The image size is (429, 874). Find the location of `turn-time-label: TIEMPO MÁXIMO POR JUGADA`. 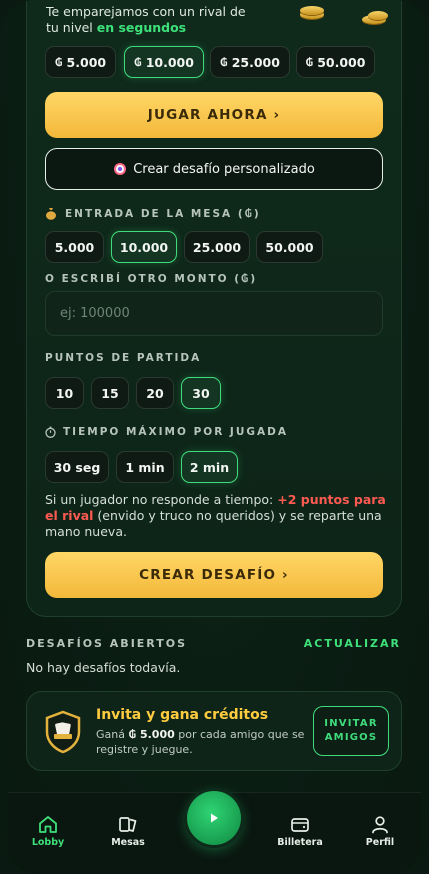

turn-time-label: TIEMPO MÁXIMO POR JUGADA is located at coordinates (166, 432).